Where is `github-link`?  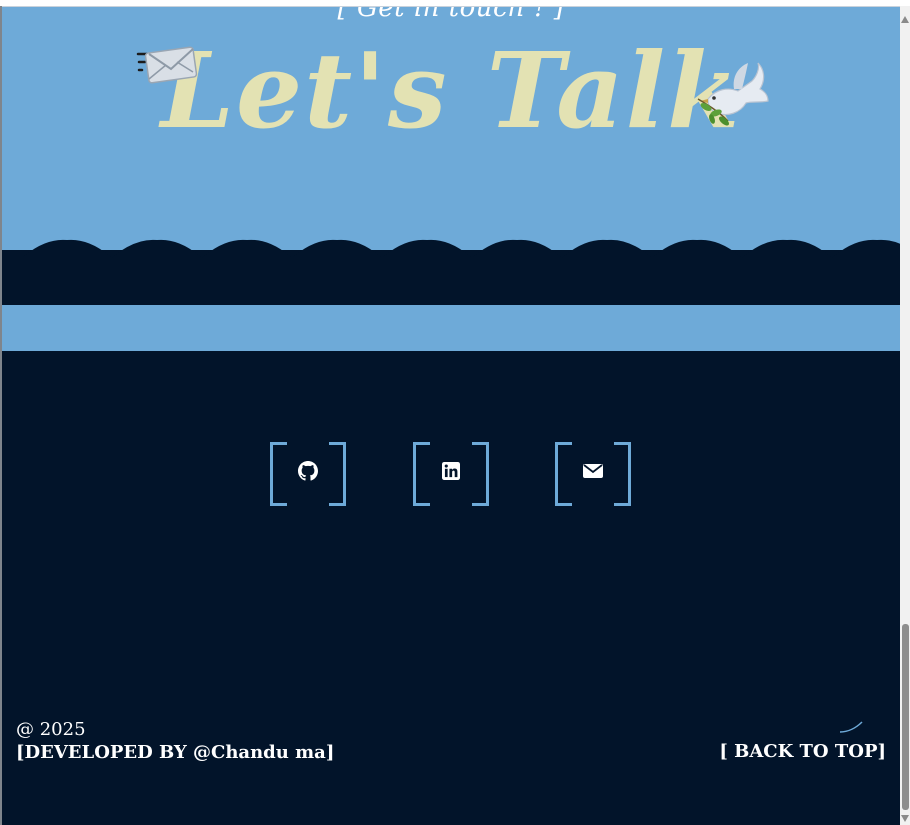
github-link is located at coordinates (308, 474).